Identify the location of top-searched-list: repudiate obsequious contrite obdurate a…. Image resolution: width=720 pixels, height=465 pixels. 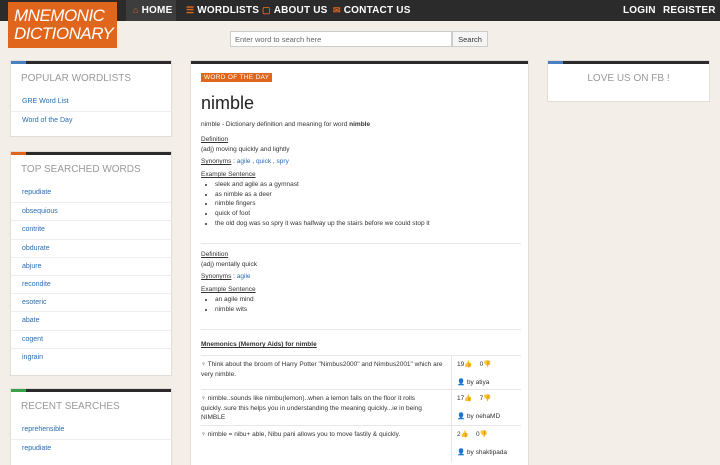
(91, 275).